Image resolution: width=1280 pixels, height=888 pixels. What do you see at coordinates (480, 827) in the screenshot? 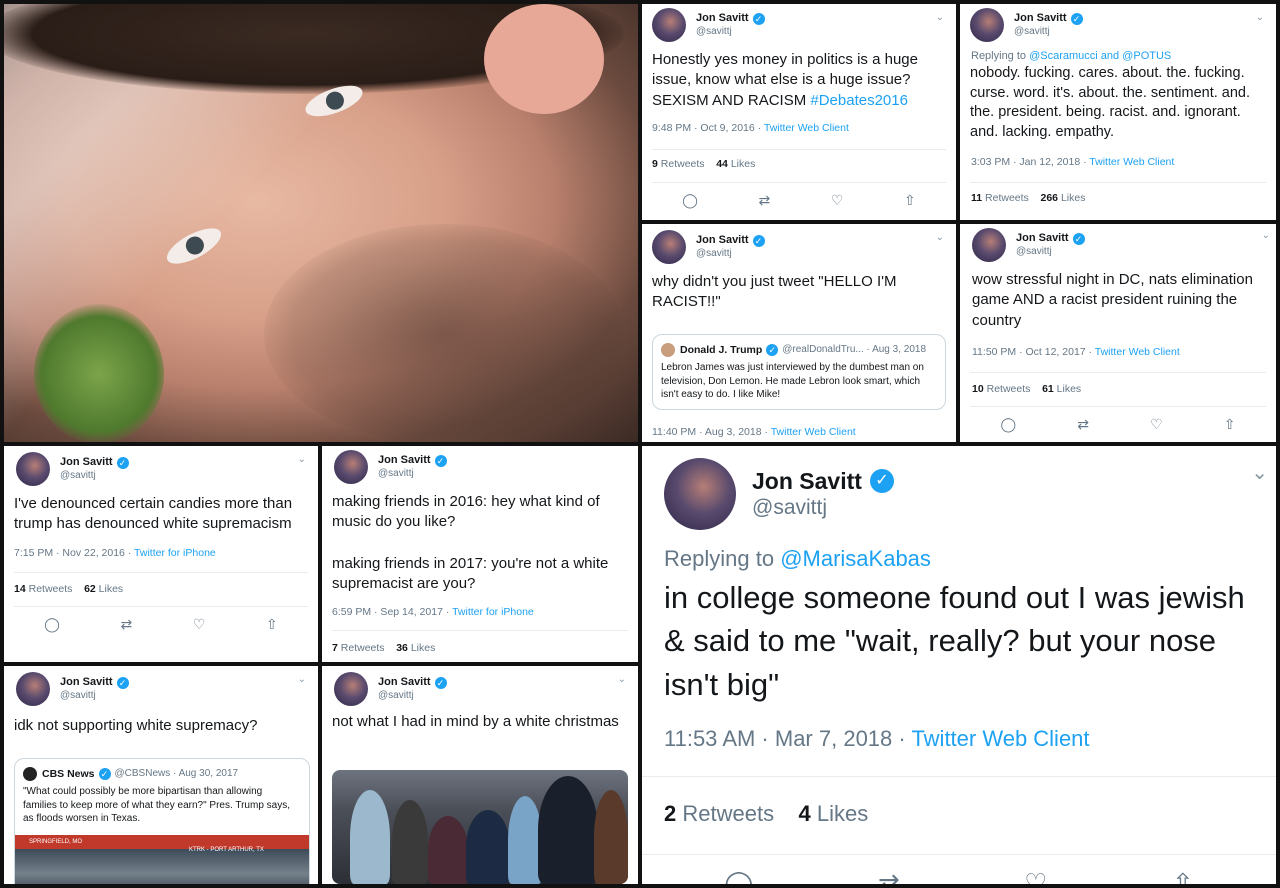
I see `tweet-photo-crowd` at bounding box center [480, 827].